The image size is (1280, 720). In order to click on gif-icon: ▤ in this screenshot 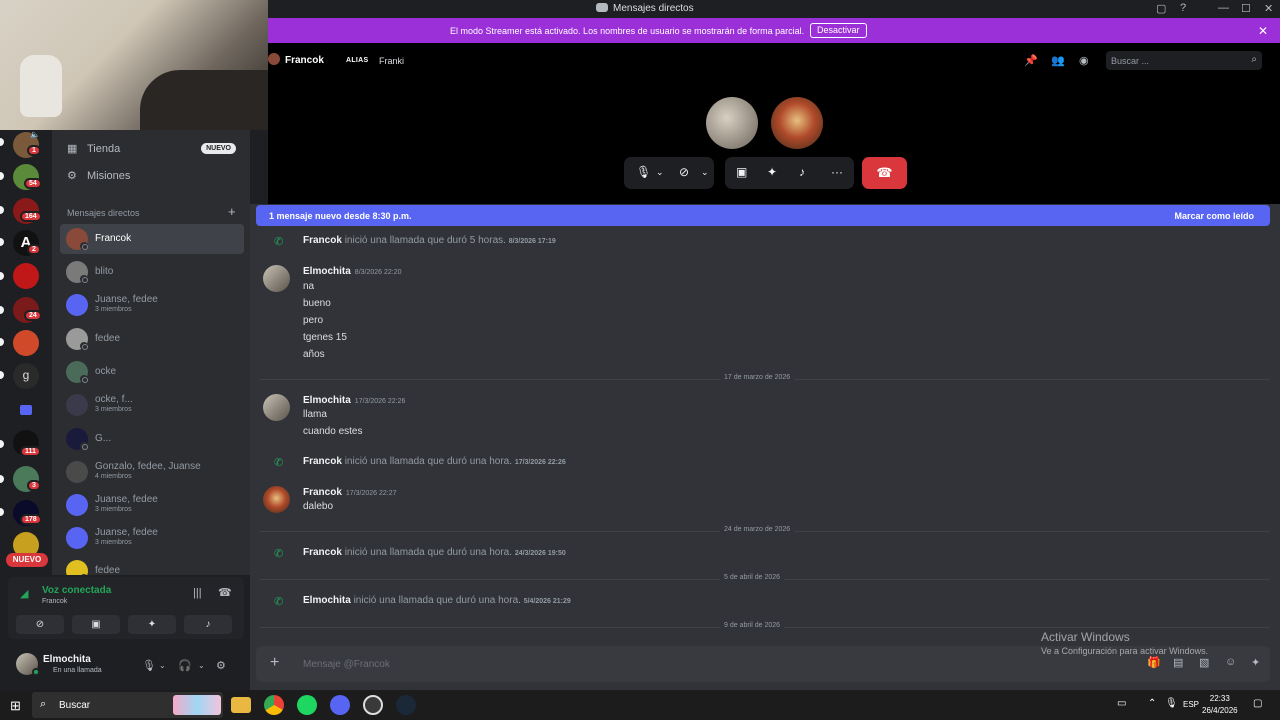, I will do `click(1178, 662)`.